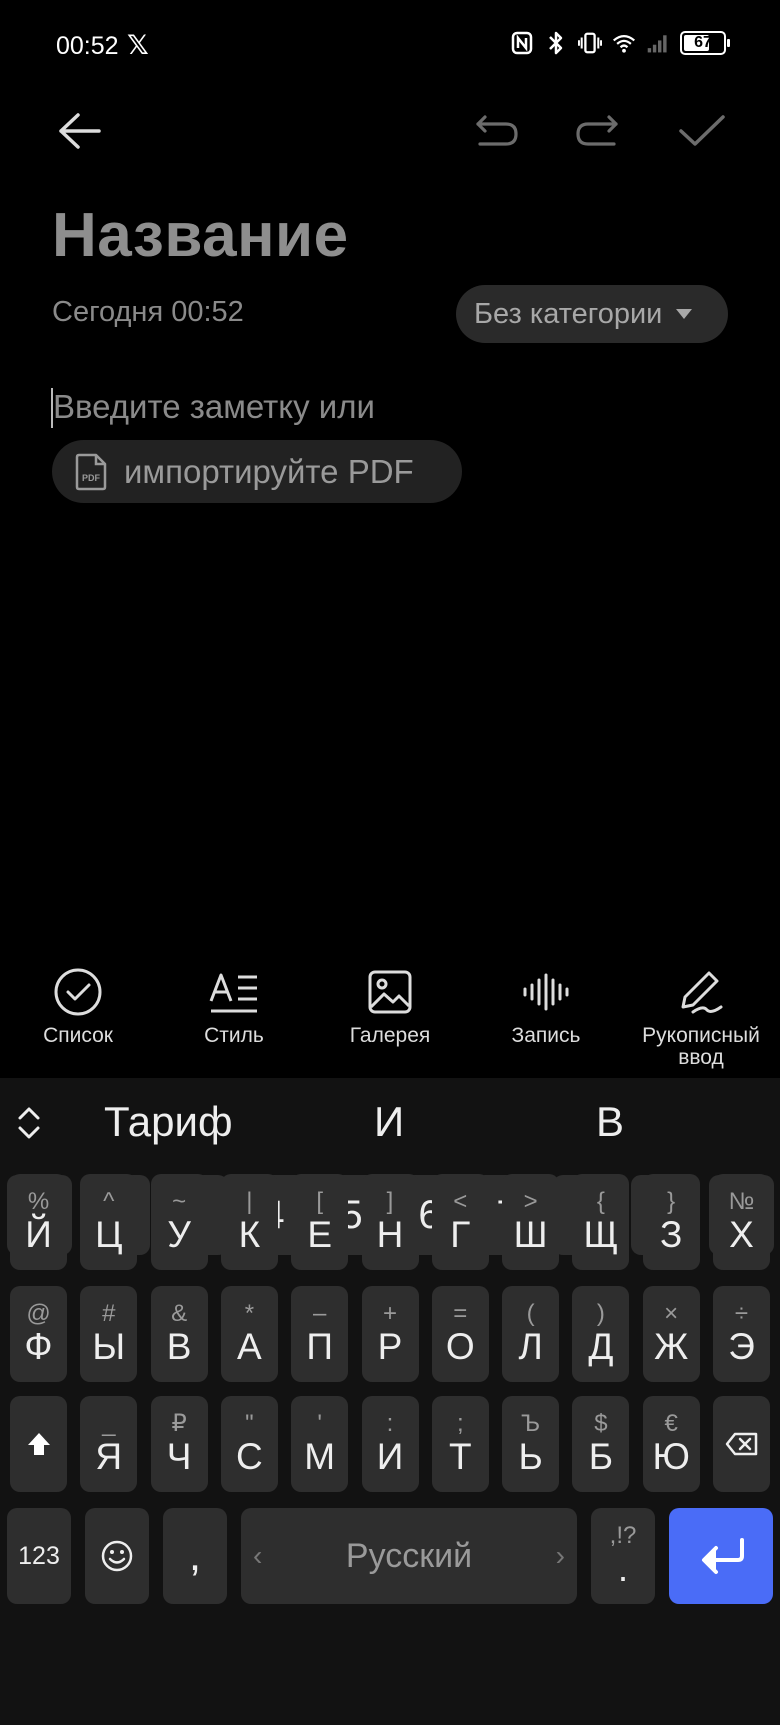 This screenshot has height=1725, width=780. I want to click on letter-key: ] Н, so click(390, 1222).